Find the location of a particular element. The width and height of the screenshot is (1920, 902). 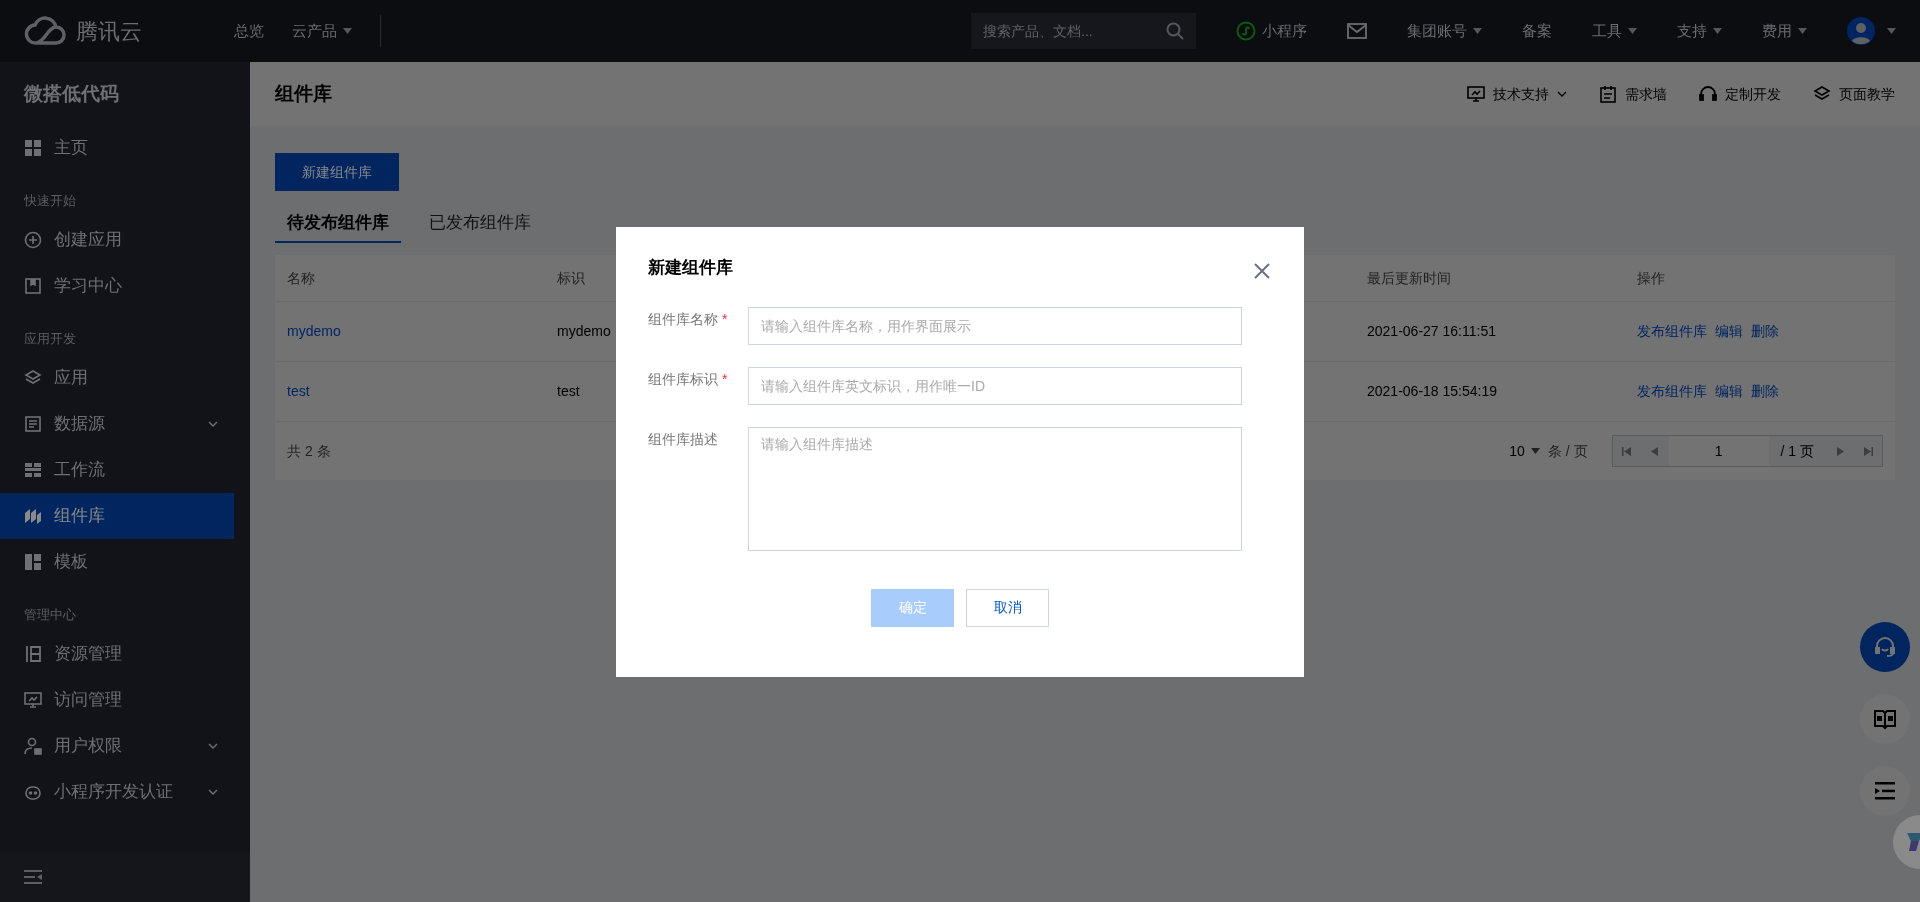

header-action-link: 技术支持 is located at coordinates (1517, 94).